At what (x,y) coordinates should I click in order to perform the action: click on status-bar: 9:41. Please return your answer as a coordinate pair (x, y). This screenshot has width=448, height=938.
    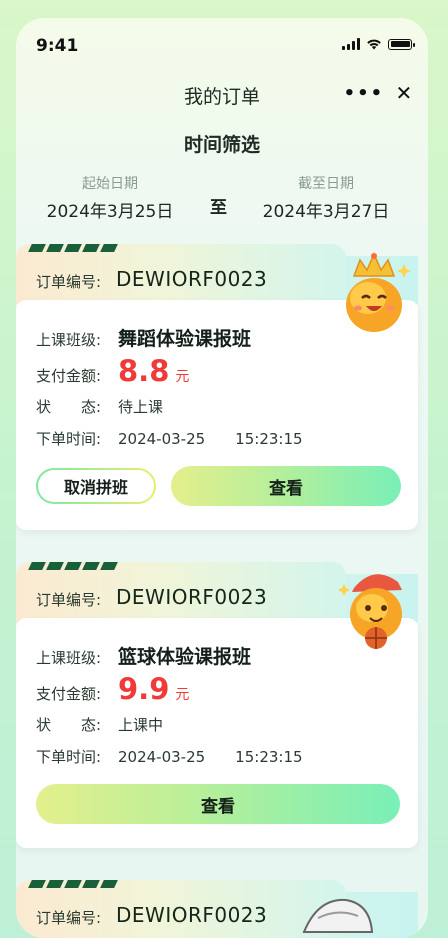
    Looking at the image, I should click on (222, 43).